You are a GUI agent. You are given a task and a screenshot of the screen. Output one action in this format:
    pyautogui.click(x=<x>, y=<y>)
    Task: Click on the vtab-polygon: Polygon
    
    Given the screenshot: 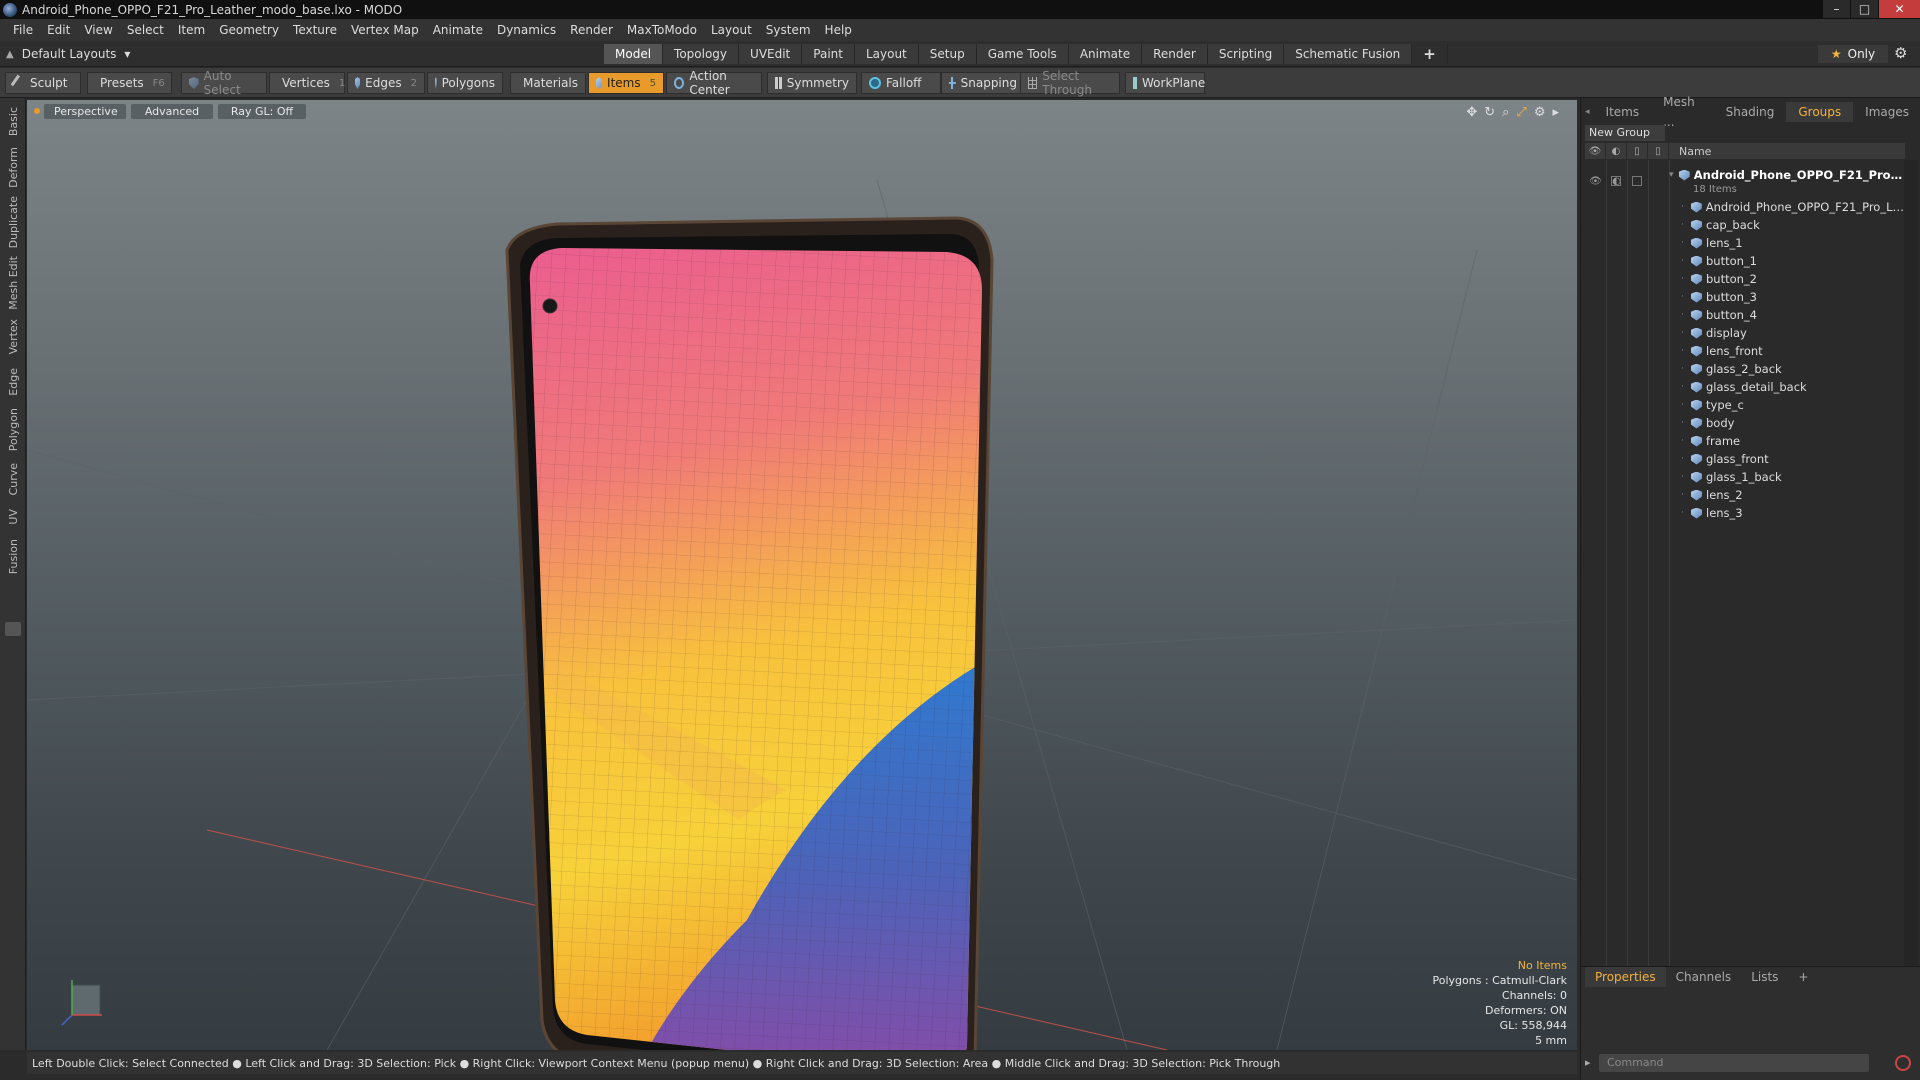 What is the action you would take?
    pyautogui.click(x=13, y=430)
    